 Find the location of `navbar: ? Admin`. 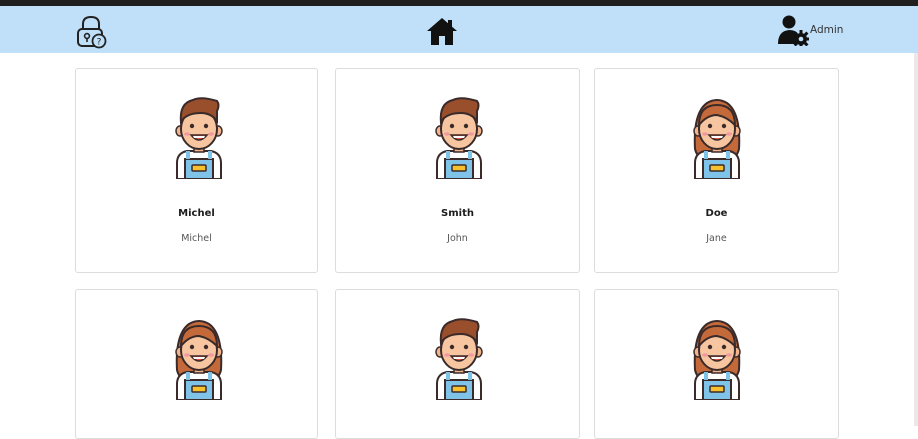

navbar: ? Admin is located at coordinates (459, 29).